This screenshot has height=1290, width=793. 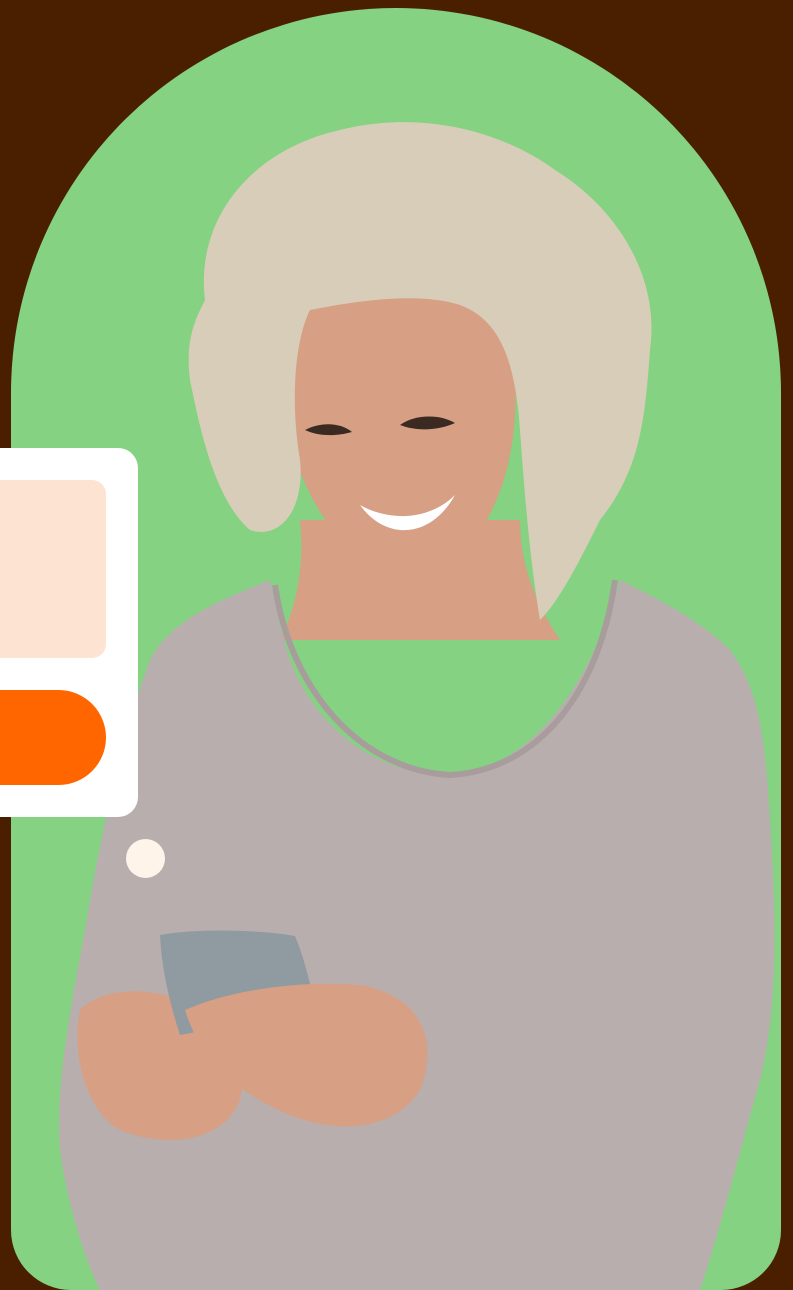 I want to click on message-text: ted, so click(x=19, y=522).